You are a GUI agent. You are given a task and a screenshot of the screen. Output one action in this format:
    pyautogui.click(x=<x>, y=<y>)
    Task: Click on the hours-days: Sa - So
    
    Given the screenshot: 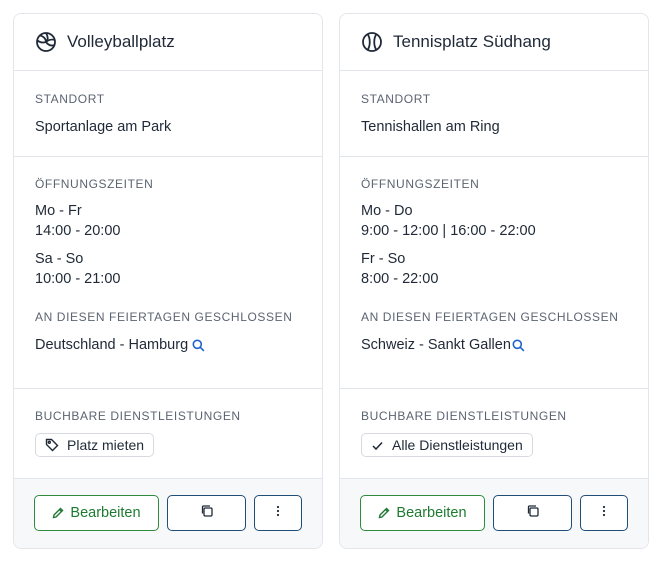 What is the action you would take?
    pyautogui.click(x=59, y=259)
    